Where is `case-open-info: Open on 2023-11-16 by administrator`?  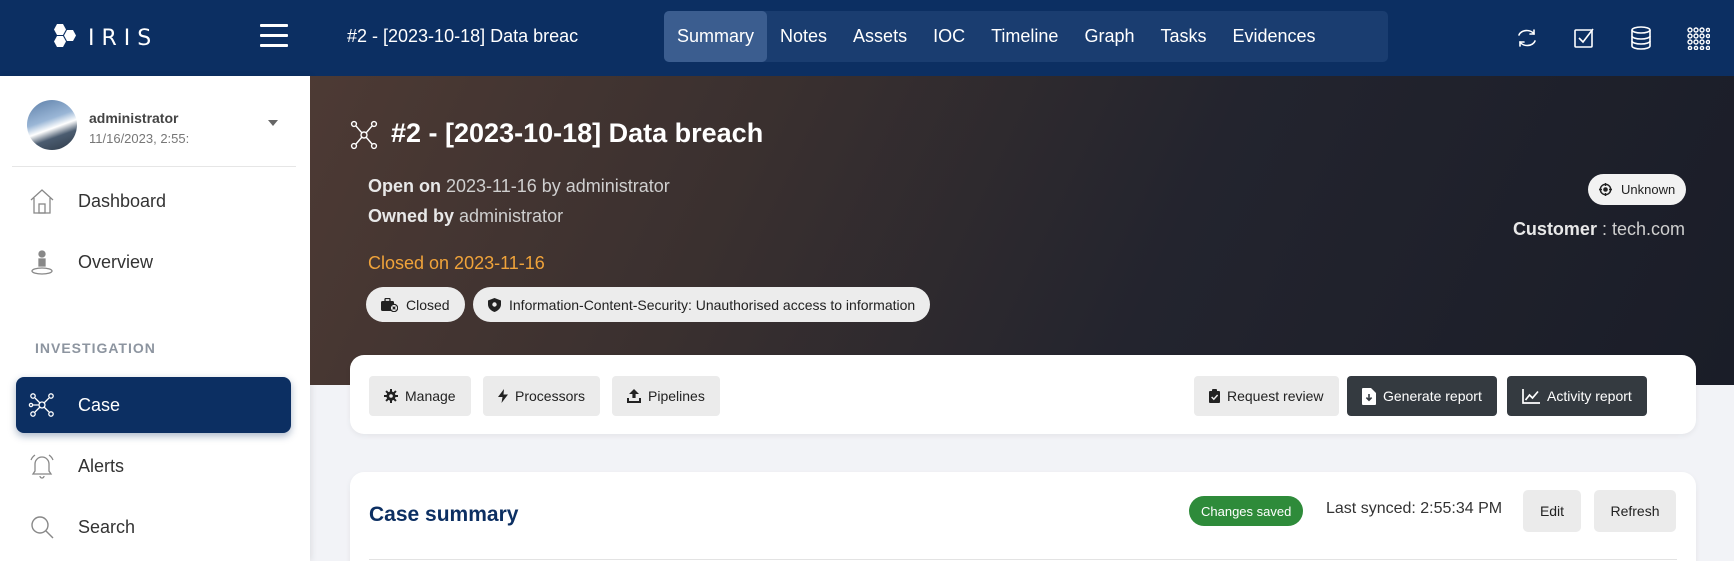 case-open-info: Open on 2023-11-16 by administrator is located at coordinates (519, 186).